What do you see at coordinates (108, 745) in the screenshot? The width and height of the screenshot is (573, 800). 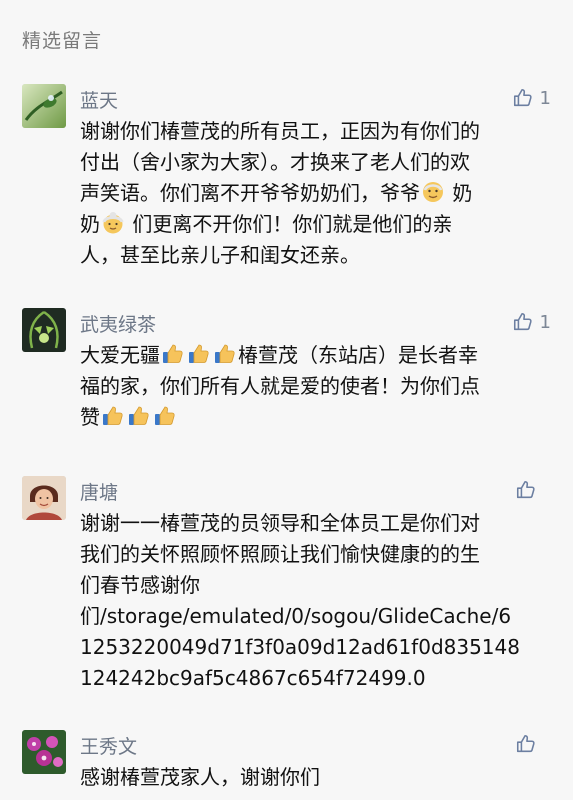 I see `commenter-name: 王秀文` at bounding box center [108, 745].